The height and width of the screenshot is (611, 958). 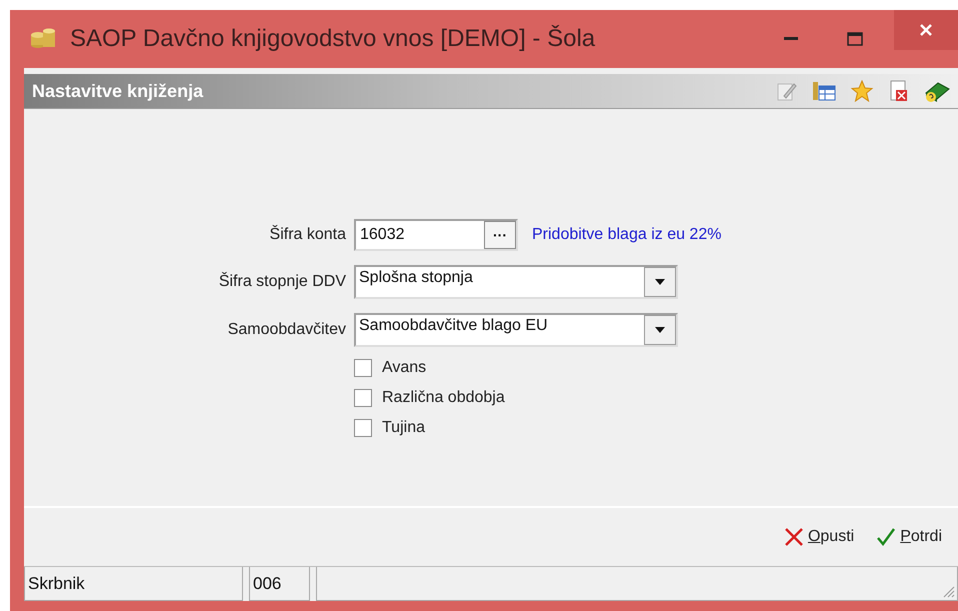 I want to click on field-label: Samoobdavčitev, so click(x=287, y=330).